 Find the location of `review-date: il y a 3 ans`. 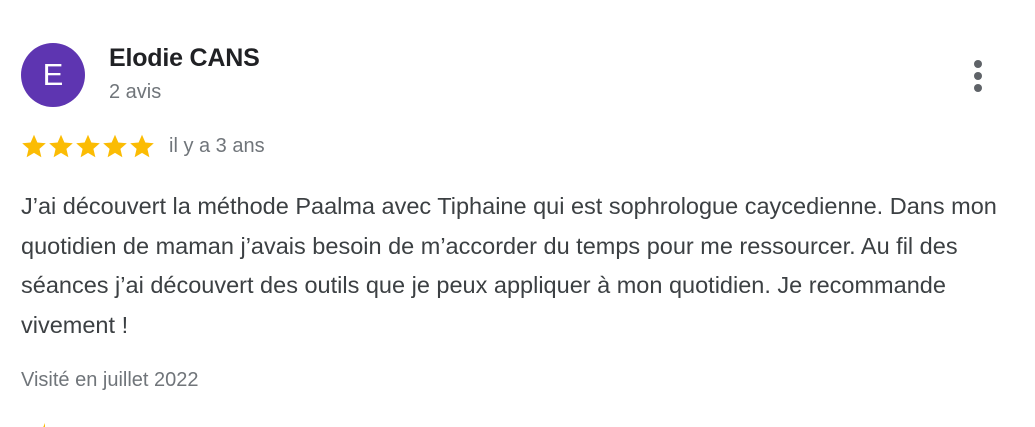

review-date: il y a 3 ans is located at coordinates (217, 145).